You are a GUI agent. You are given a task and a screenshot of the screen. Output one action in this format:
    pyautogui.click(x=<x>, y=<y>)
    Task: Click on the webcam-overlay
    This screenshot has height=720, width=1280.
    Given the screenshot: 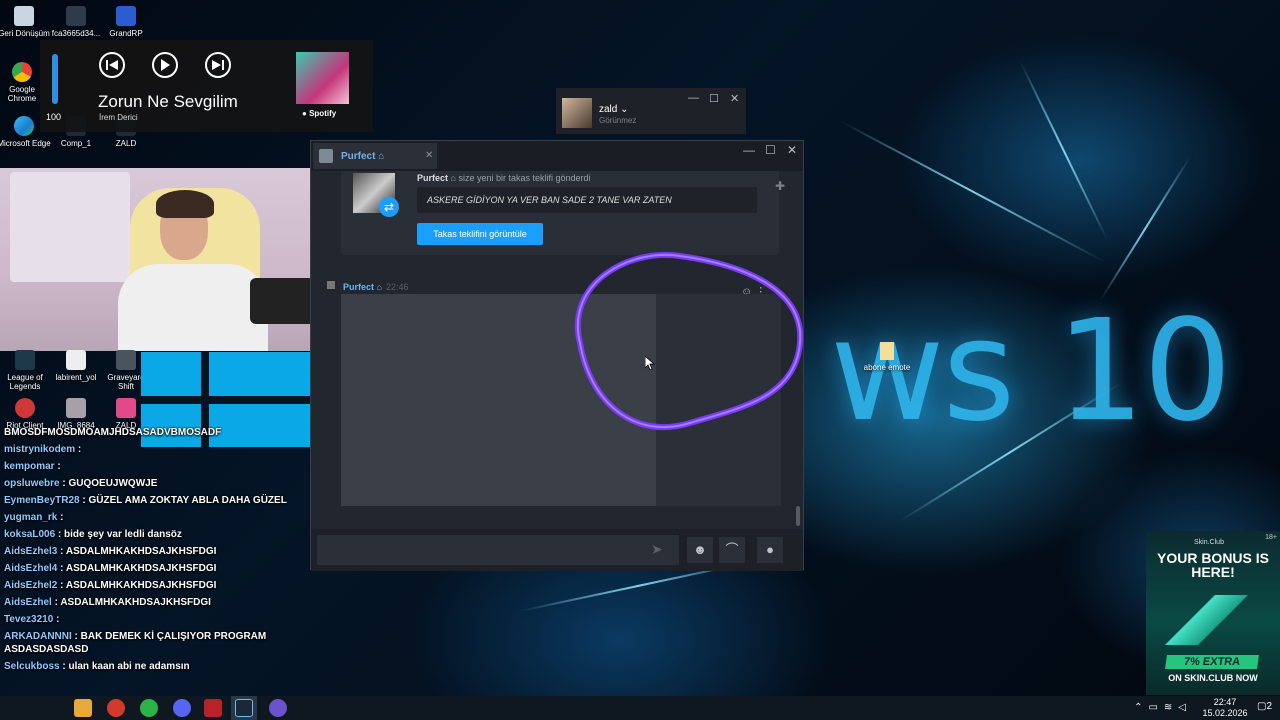 What is the action you would take?
    pyautogui.click(x=162, y=259)
    